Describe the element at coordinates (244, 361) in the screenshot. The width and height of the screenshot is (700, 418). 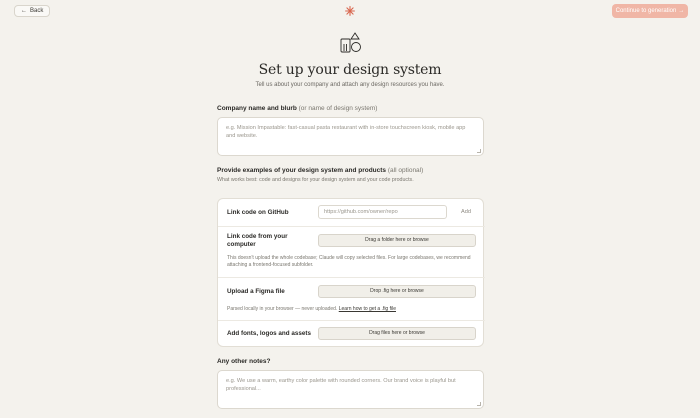
I see `notes-label: Any other notes?` at that location.